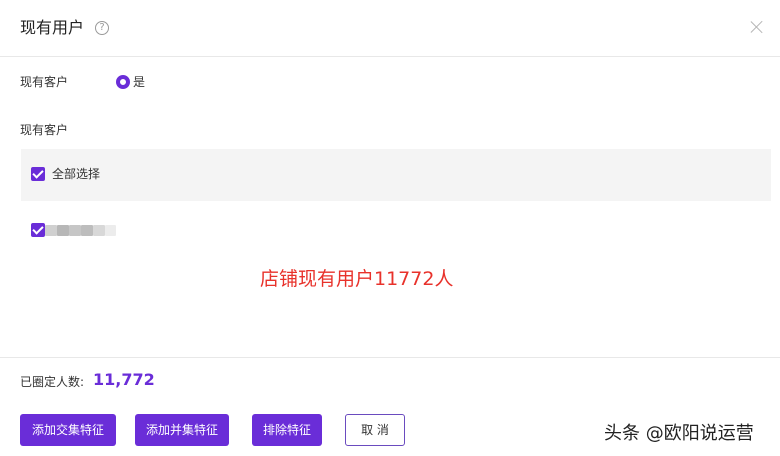 Image resolution: width=780 pixels, height=456 pixels. I want to click on add-intersection-feature-button: 添加交集特征, so click(68, 430).